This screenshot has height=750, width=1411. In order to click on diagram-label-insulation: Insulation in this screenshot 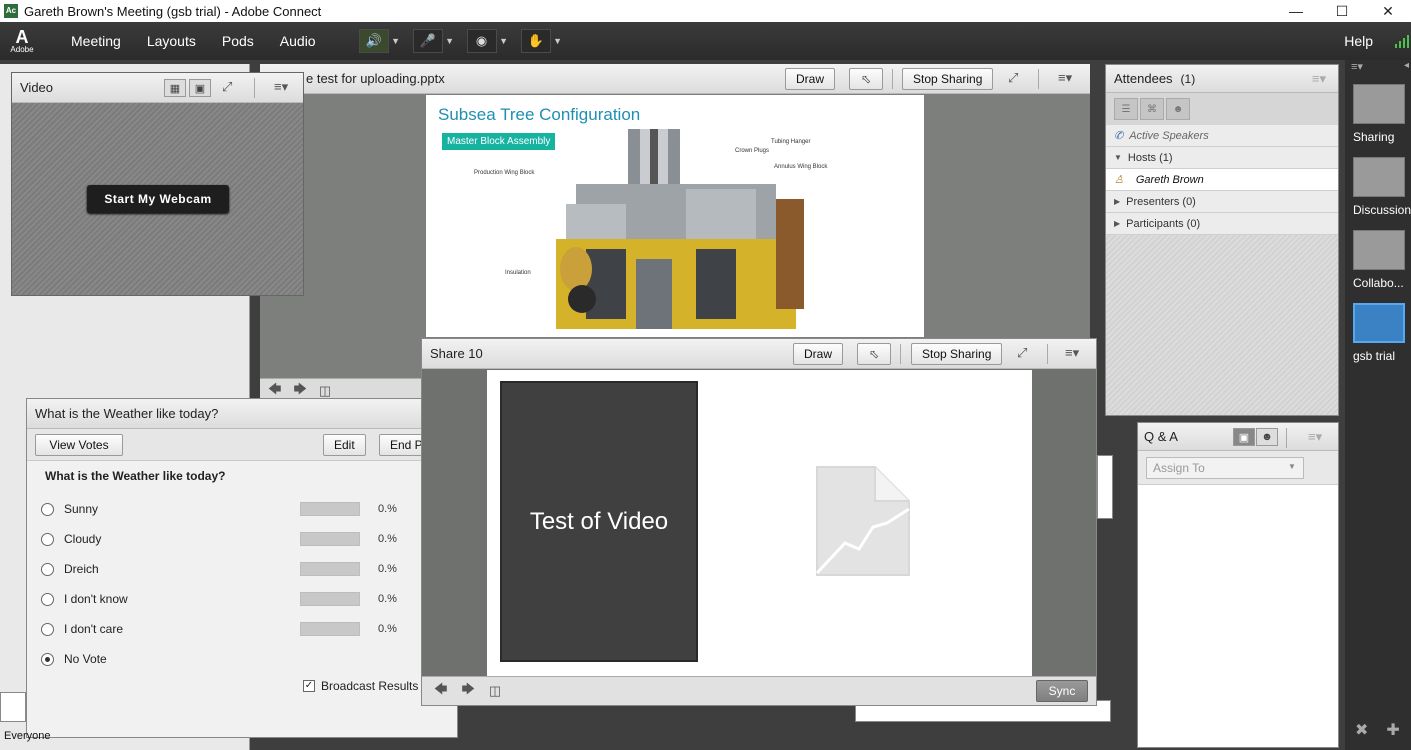, I will do `click(518, 273)`.